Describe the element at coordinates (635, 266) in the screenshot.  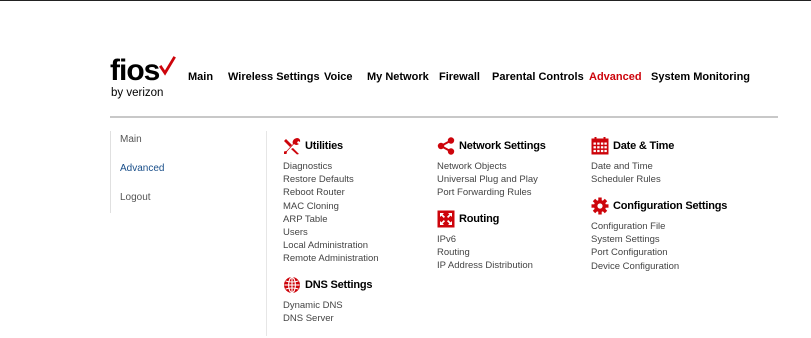
I see `link-device-configuration: Device Configuration` at that location.